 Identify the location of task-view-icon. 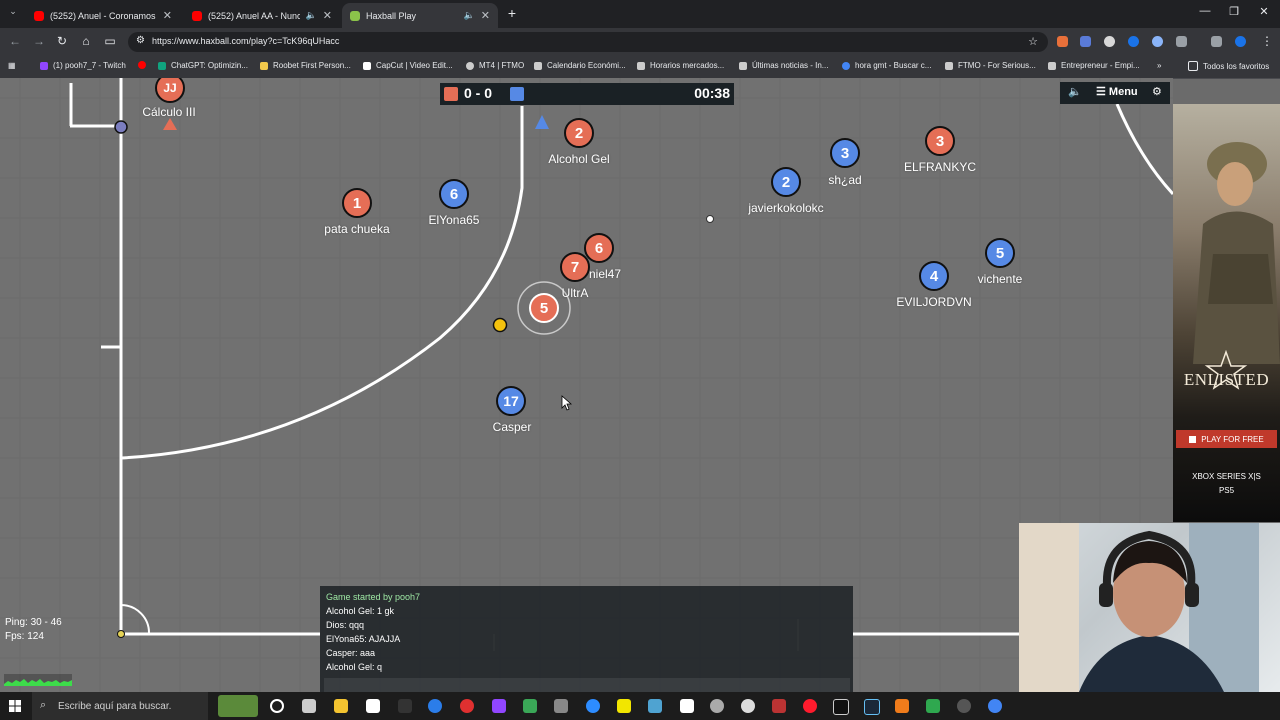
(309, 706).